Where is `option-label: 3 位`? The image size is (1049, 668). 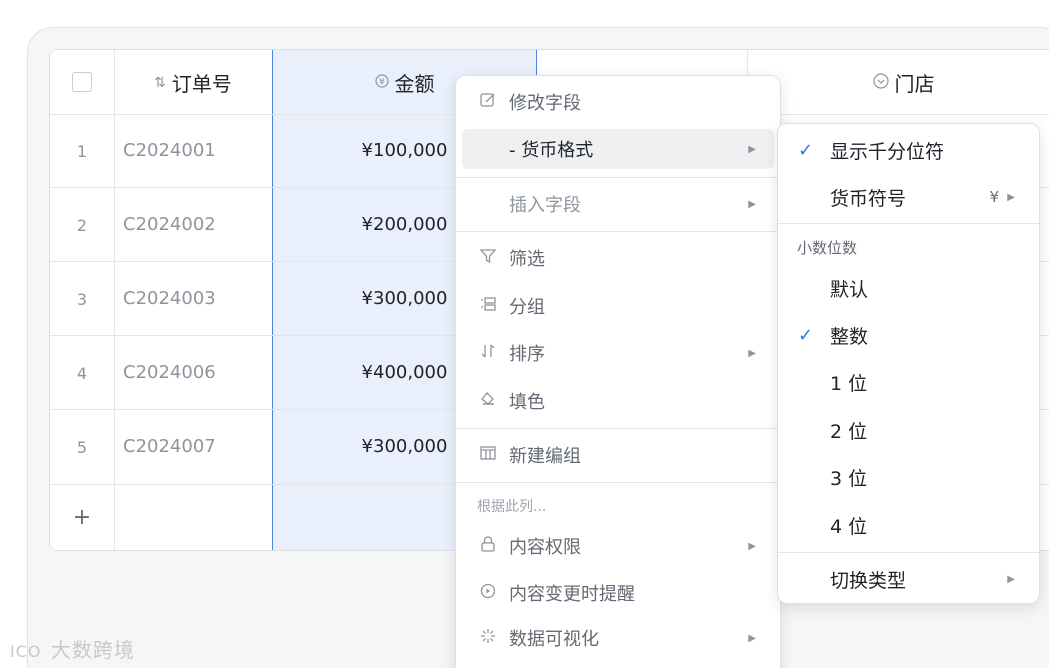
option-label: 3 位 is located at coordinates (849, 478).